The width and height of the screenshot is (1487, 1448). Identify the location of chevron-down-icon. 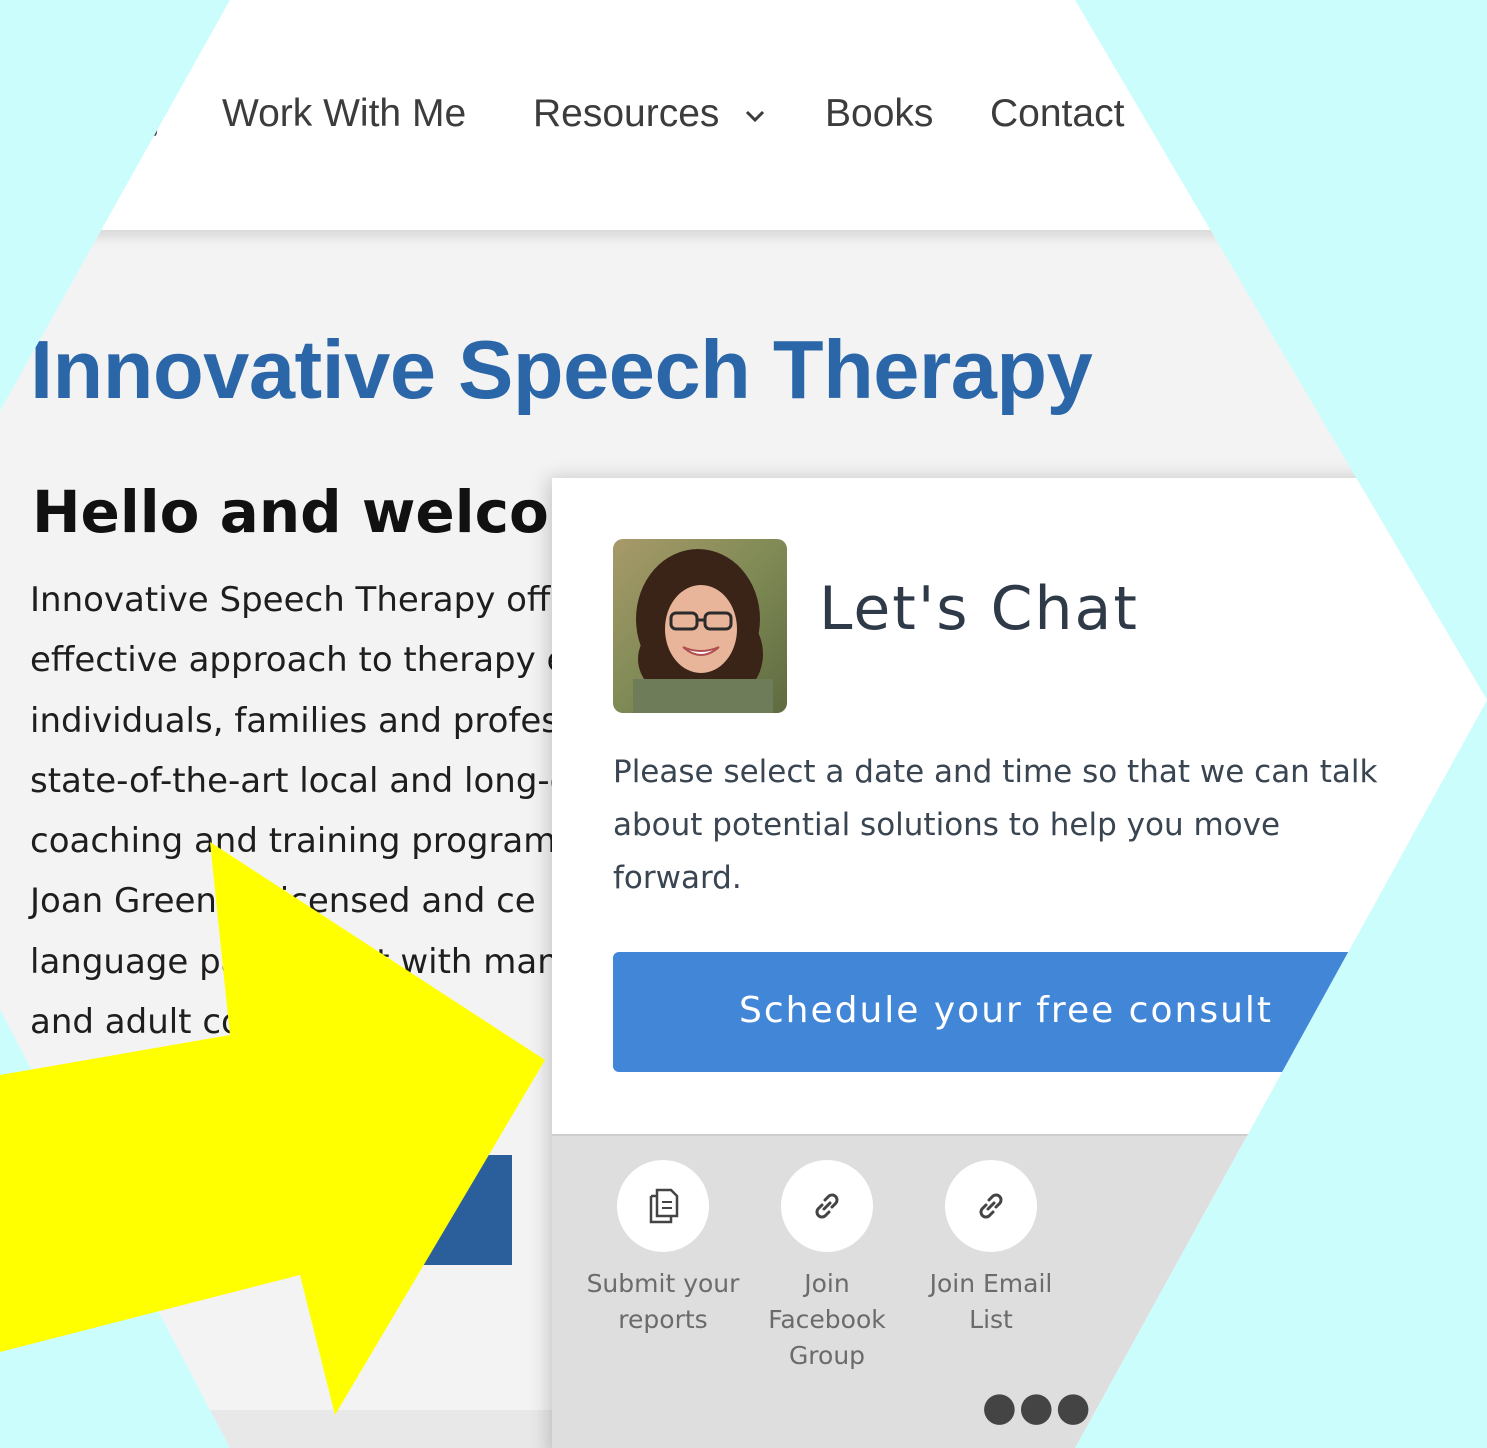
(755, 116).